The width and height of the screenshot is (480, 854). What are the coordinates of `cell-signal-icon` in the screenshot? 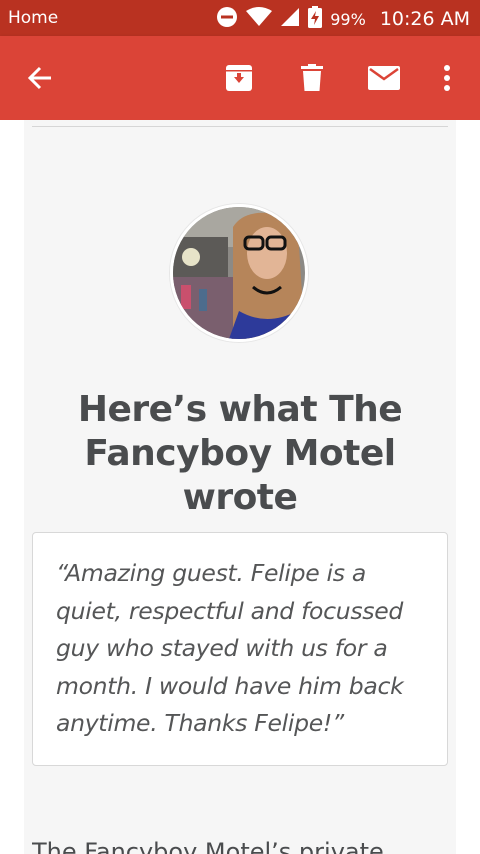 It's located at (290, 19).